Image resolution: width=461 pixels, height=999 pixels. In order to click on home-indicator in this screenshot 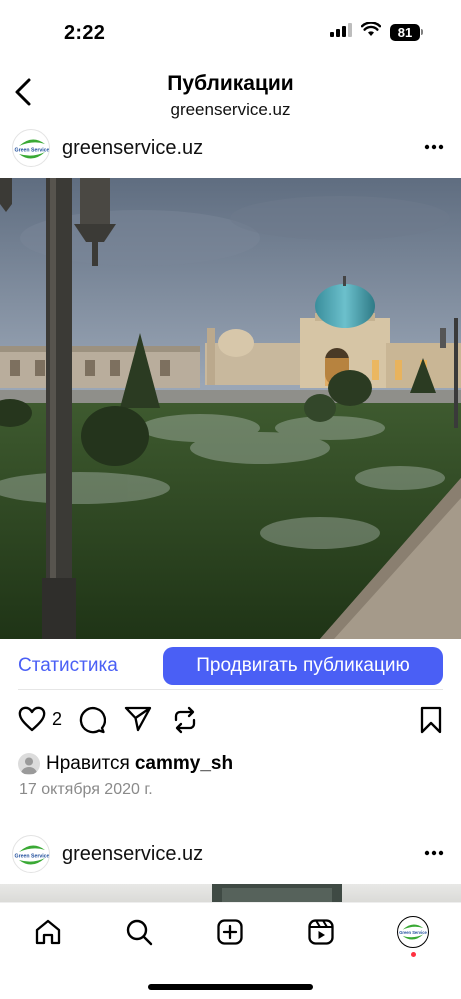, I will do `click(230, 987)`.